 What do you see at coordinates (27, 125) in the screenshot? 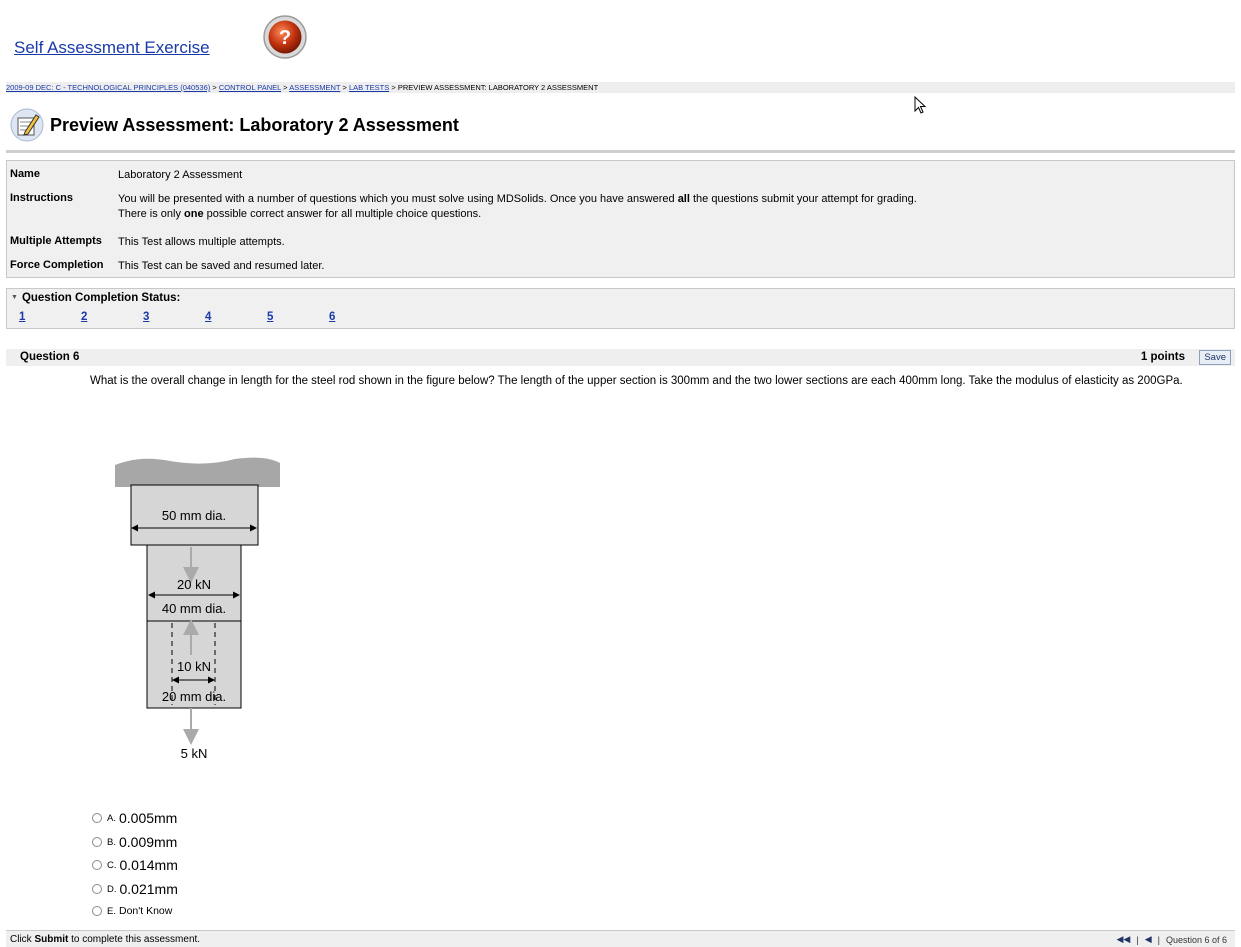
I see `assessment-edit-icon` at bounding box center [27, 125].